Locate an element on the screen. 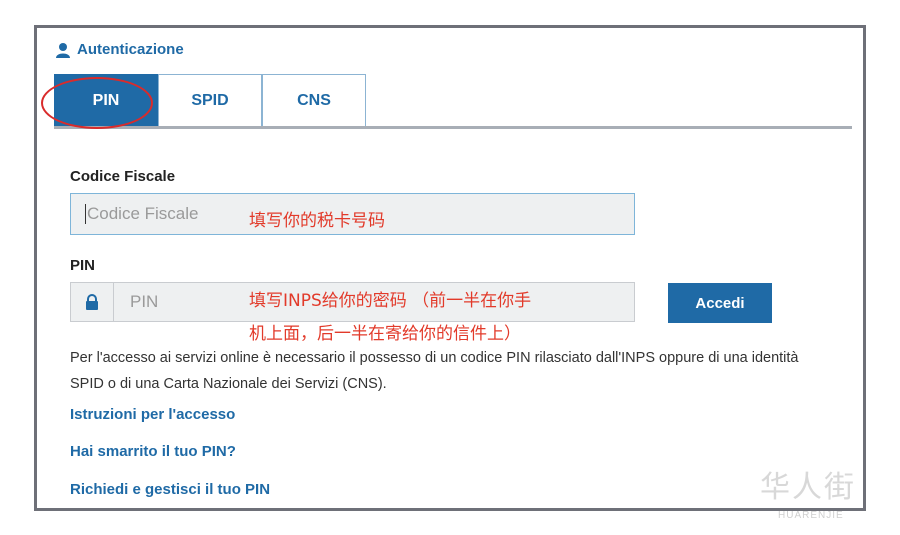 This screenshot has height=535, width=900. watermark-subtext: HUARENJIE is located at coordinates (811, 515).